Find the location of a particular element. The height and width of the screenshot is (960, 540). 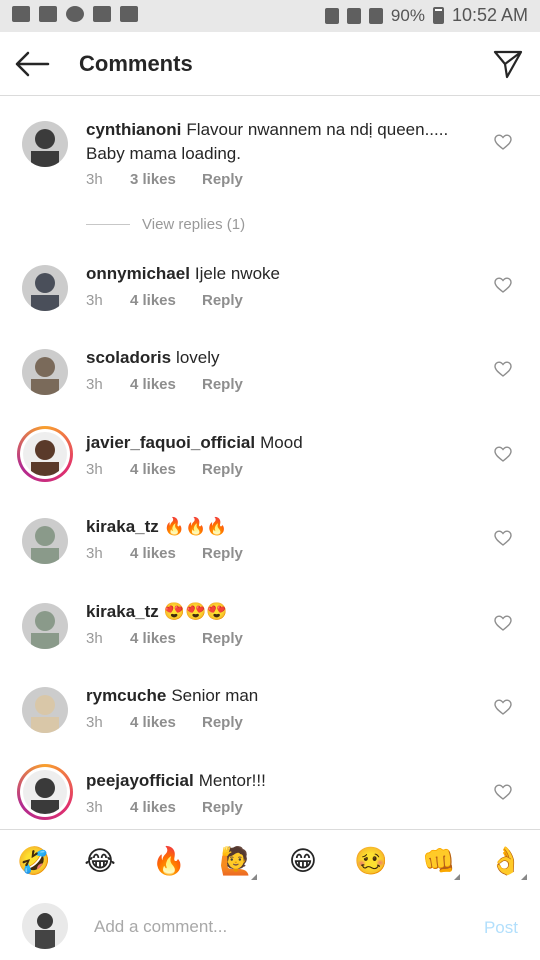

emoji-quick-bar: 🤣 😂 🔥 🙋 😁 🥴 👊 👌 is located at coordinates (270, 862).